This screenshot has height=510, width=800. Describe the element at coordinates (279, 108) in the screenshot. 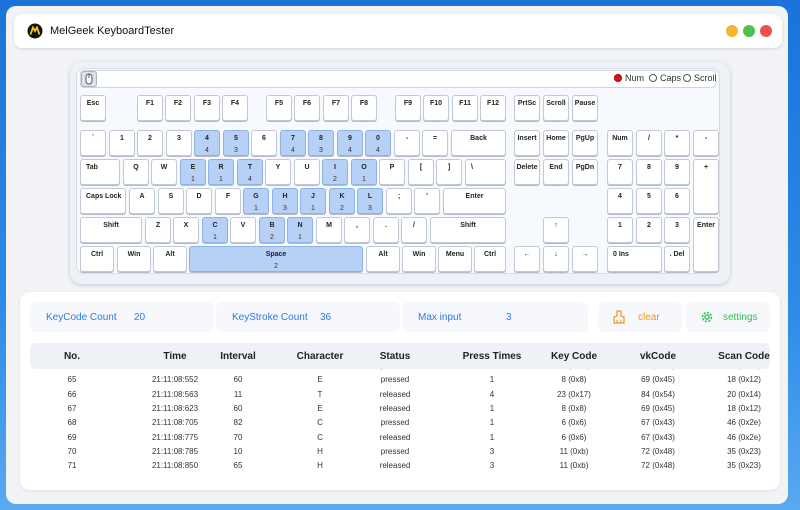

I see `key-f5: F5` at that location.